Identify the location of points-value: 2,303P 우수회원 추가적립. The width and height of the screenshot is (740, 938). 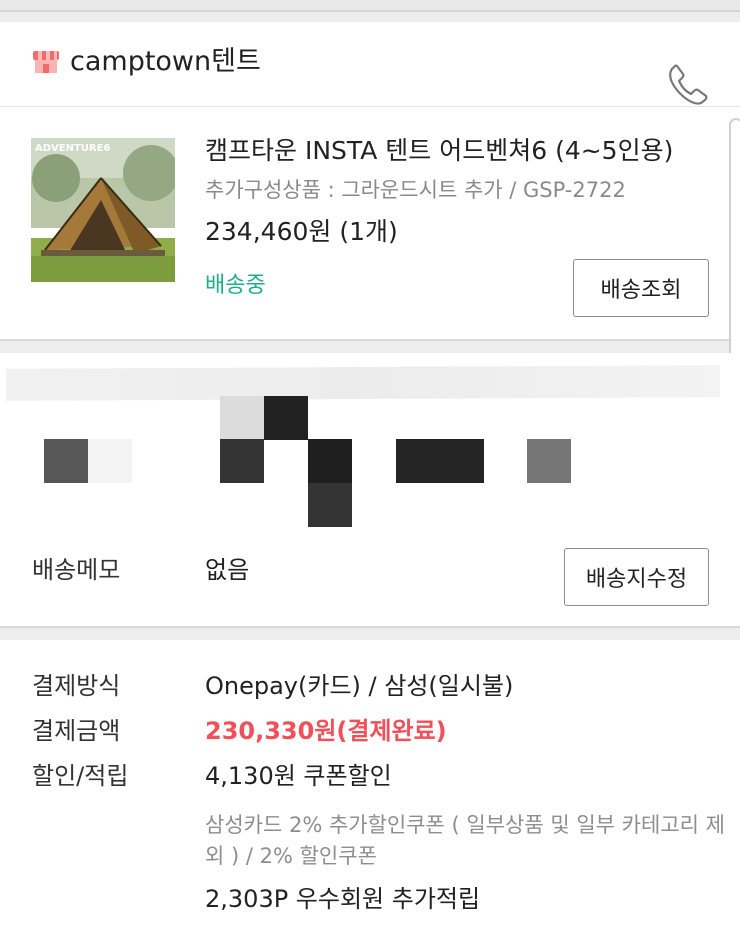
(343, 899).